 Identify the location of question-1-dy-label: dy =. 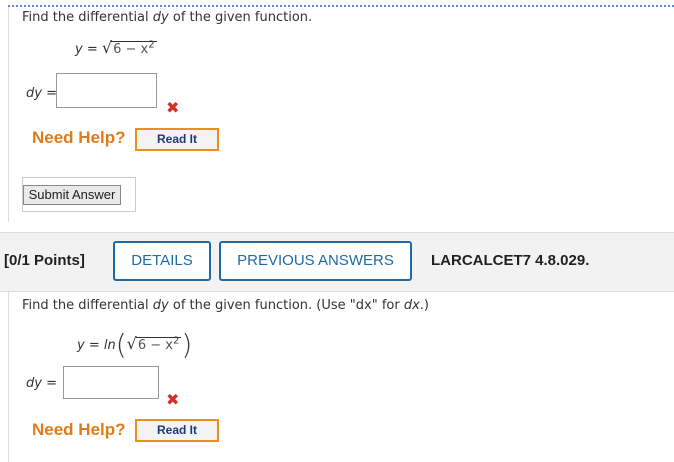
(41, 93).